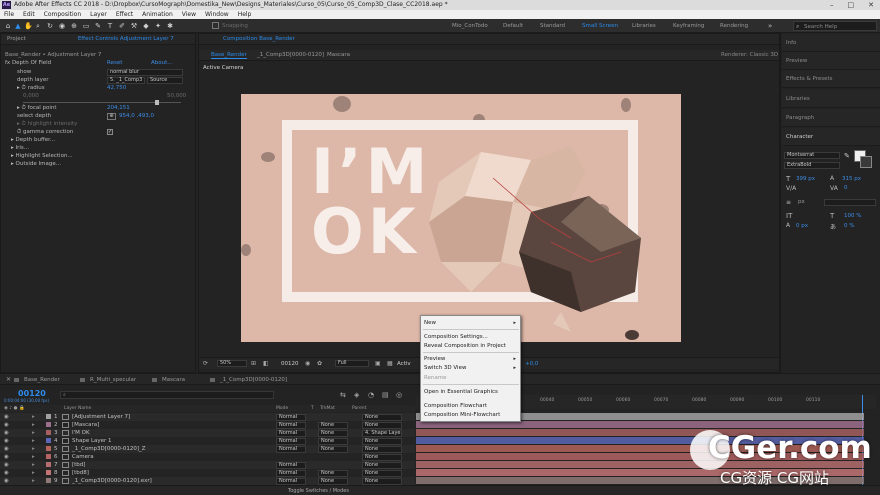  I want to click on maximize-icon: □, so click(851, 5).